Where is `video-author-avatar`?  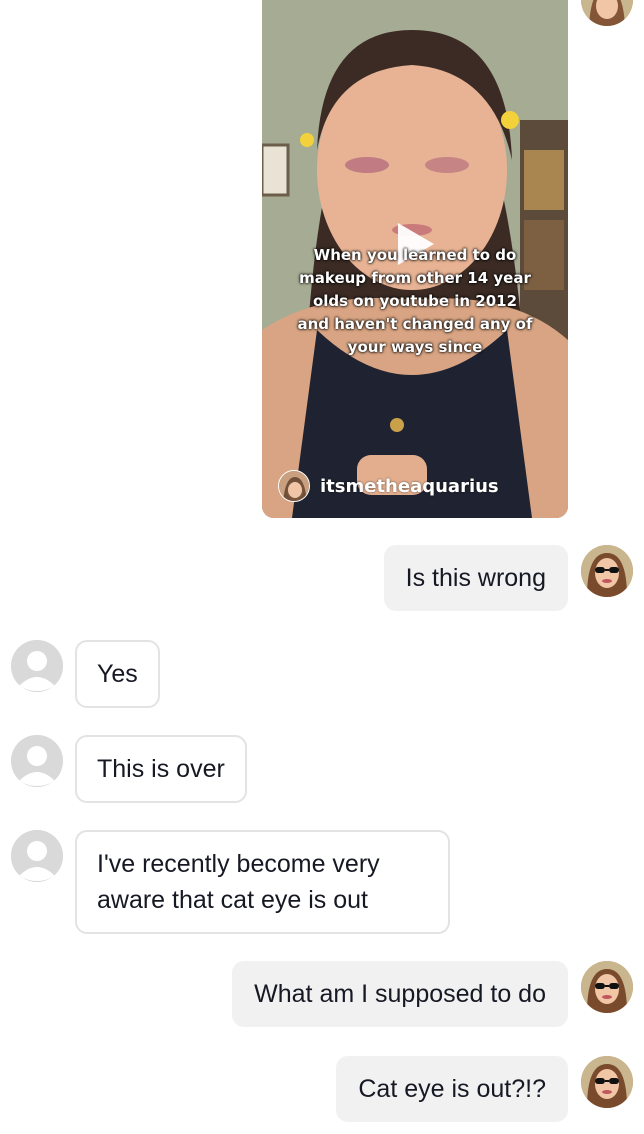
video-author-avatar is located at coordinates (294, 486).